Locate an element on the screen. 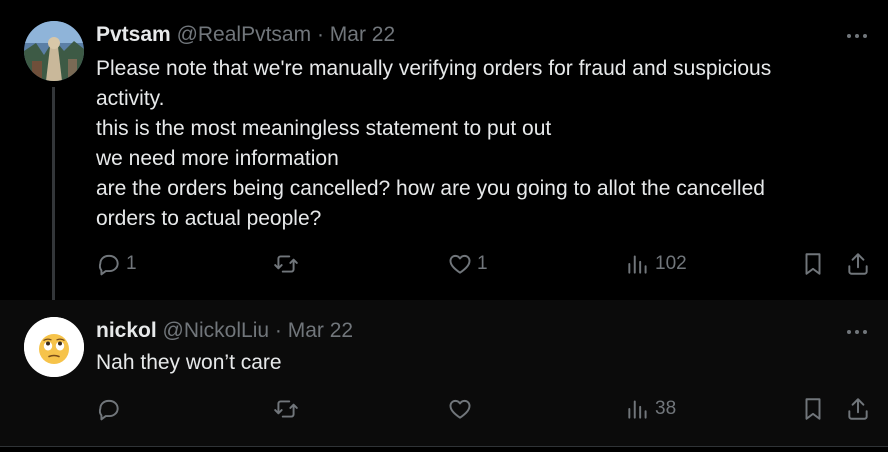 This screenshot has width=888, height=452. like-button is located at coordinates (462, 409).